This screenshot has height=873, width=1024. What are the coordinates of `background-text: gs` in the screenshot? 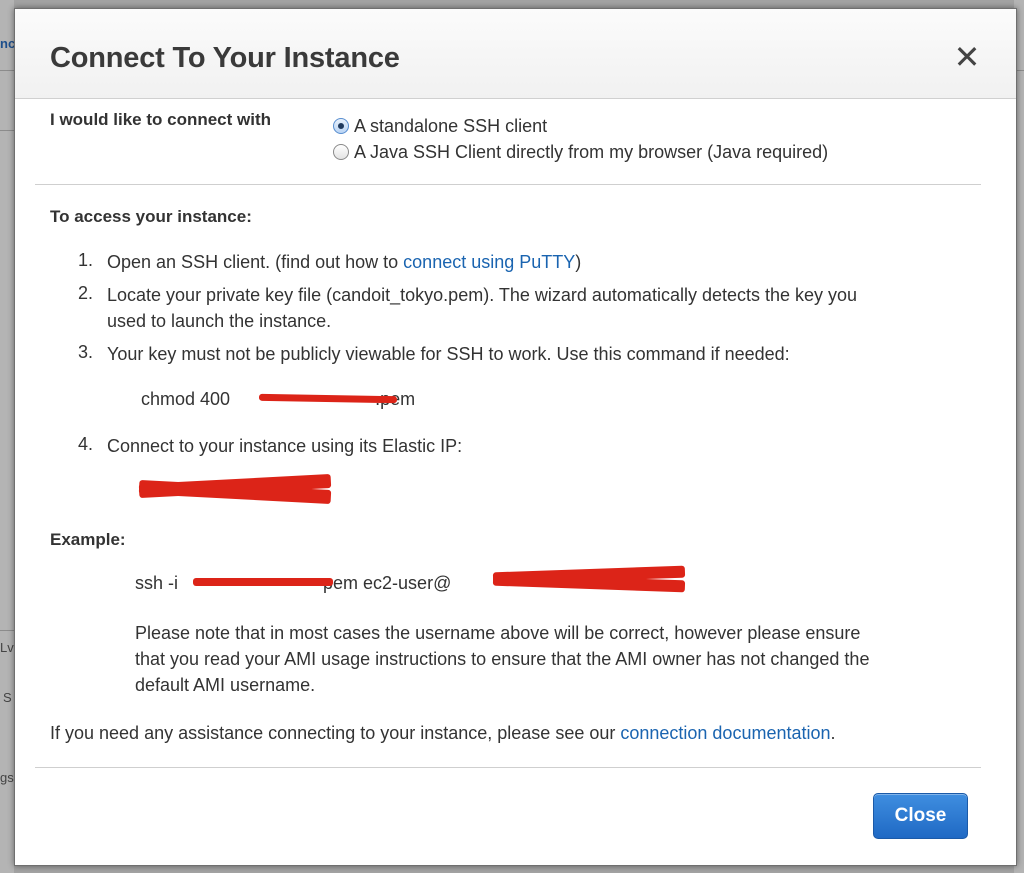 It's located at (7, 777).